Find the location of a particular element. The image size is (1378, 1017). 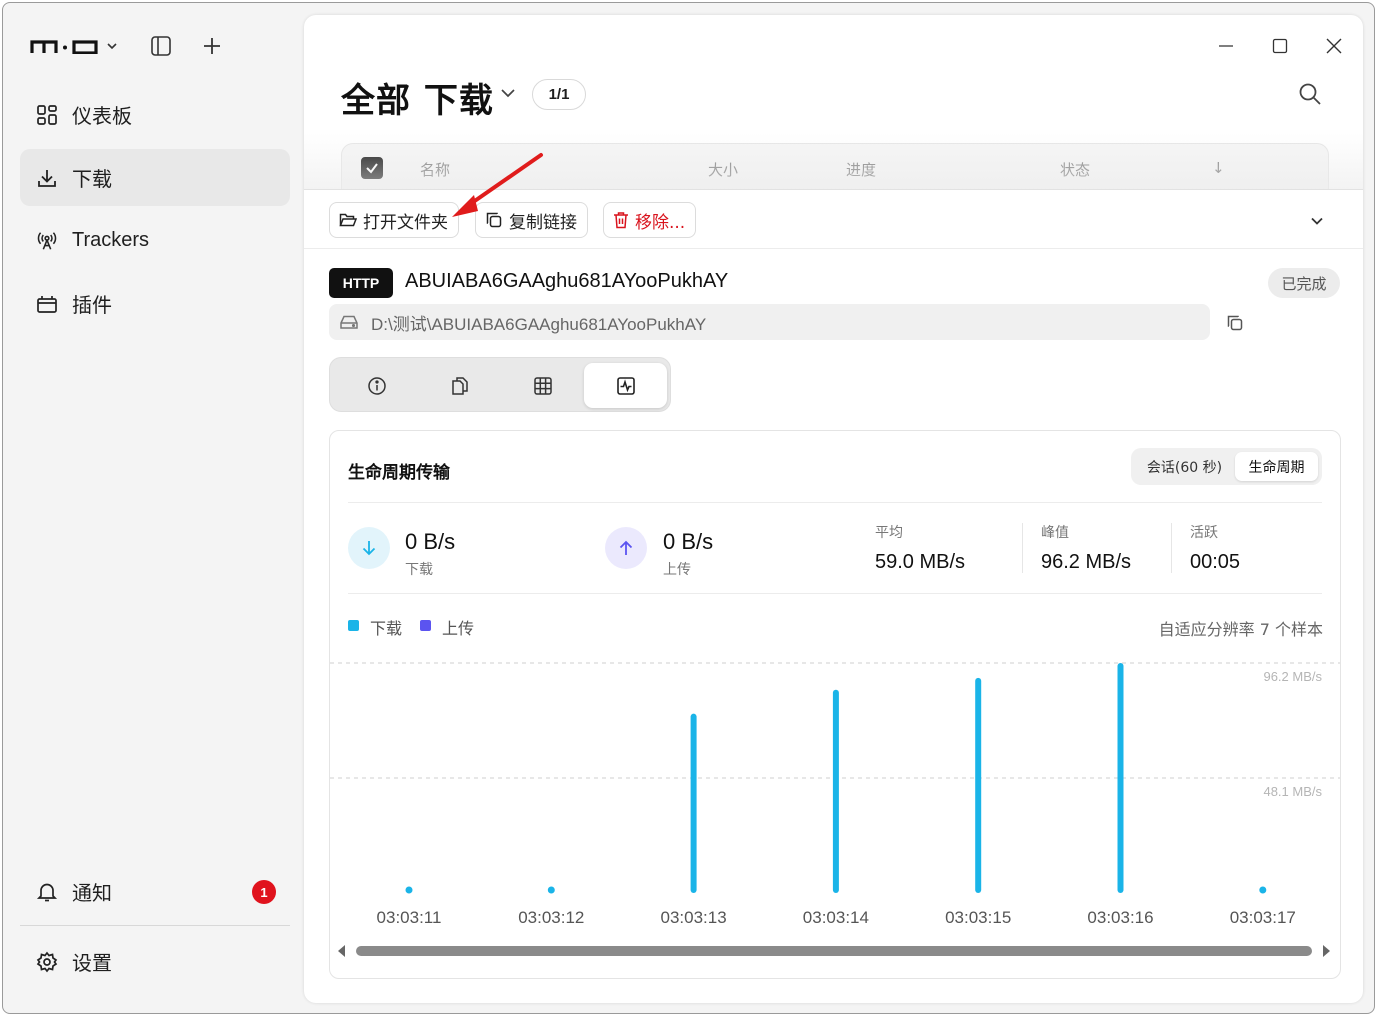

legend-download-swatch is located at coordinates (353, 625).